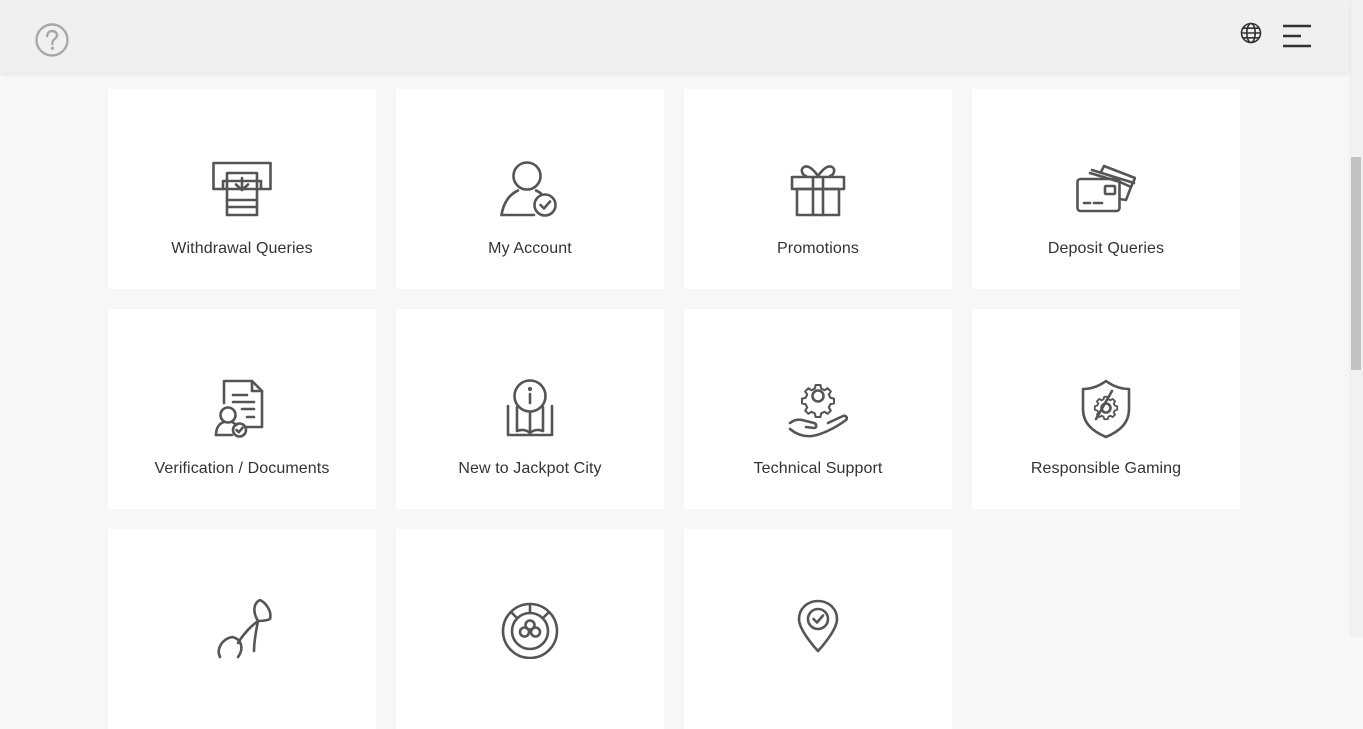 Image resolution: width=1363 pixels, height=729 pixels. I want to click on language-button, so click(1251, 33).